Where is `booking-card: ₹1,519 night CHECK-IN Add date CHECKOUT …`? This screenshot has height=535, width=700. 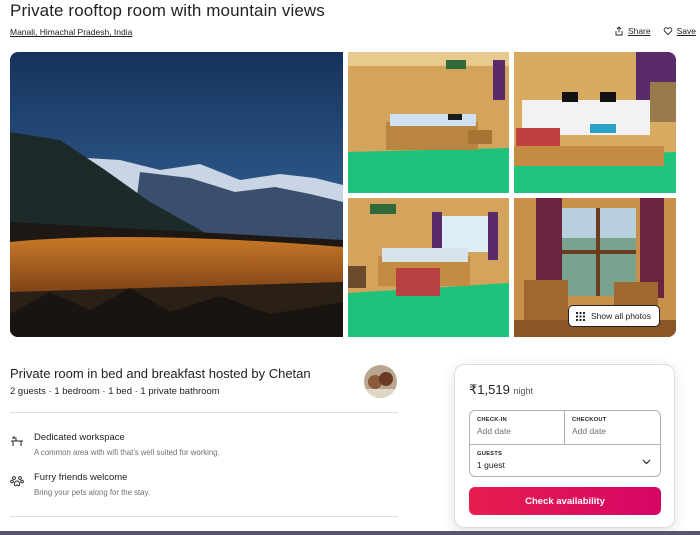
booking-card: ₹1,519 night CHECK-IN Add date CHECKOUT … is located at coordinates (564, 446).